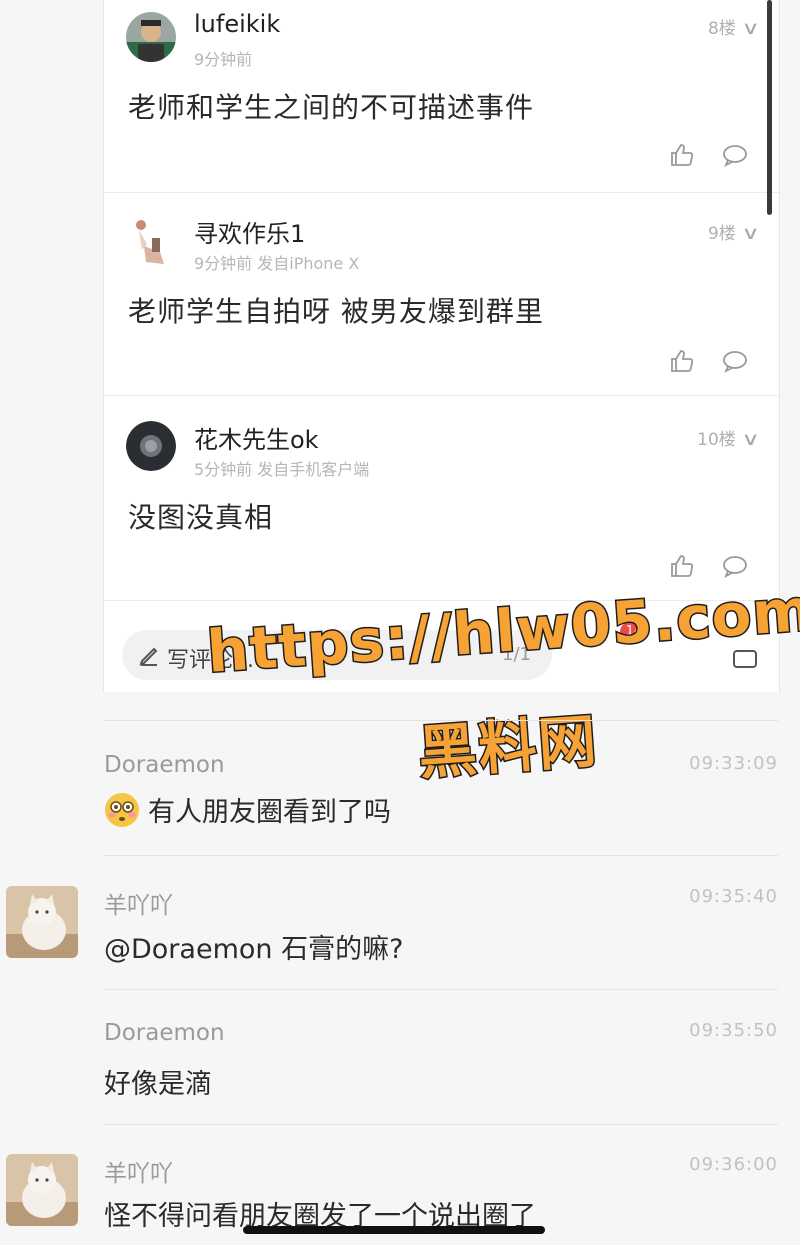  What do you see at coordinates (269, 812) in the screenshot?
I see `message-text: 有人朋友圈看到了吗` at bounding box center [269, 812].